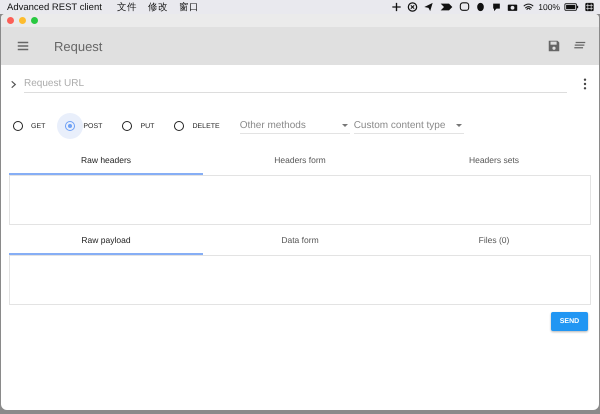  Describe the element at coordinates (160, 7) in the screenshot. I see `menu-item: 修改` at that location.